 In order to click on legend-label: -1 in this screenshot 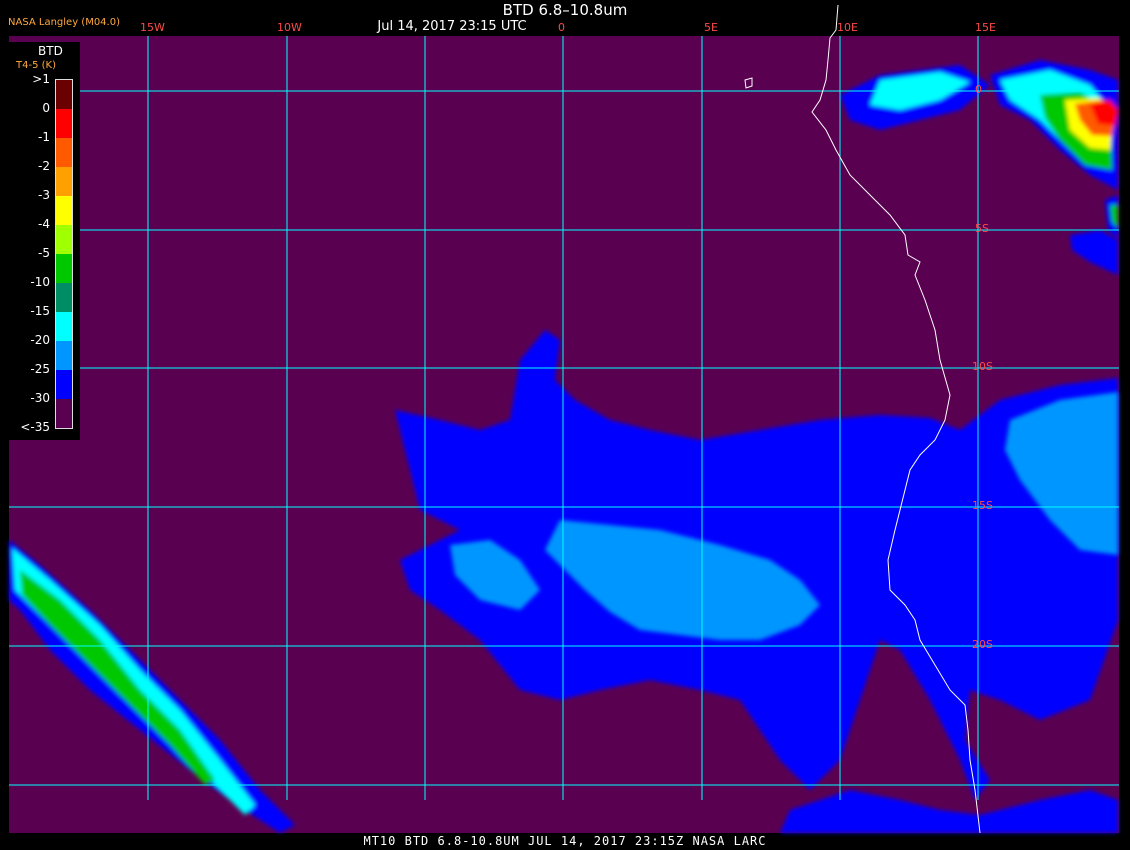, I will do `click(44, 137)`.